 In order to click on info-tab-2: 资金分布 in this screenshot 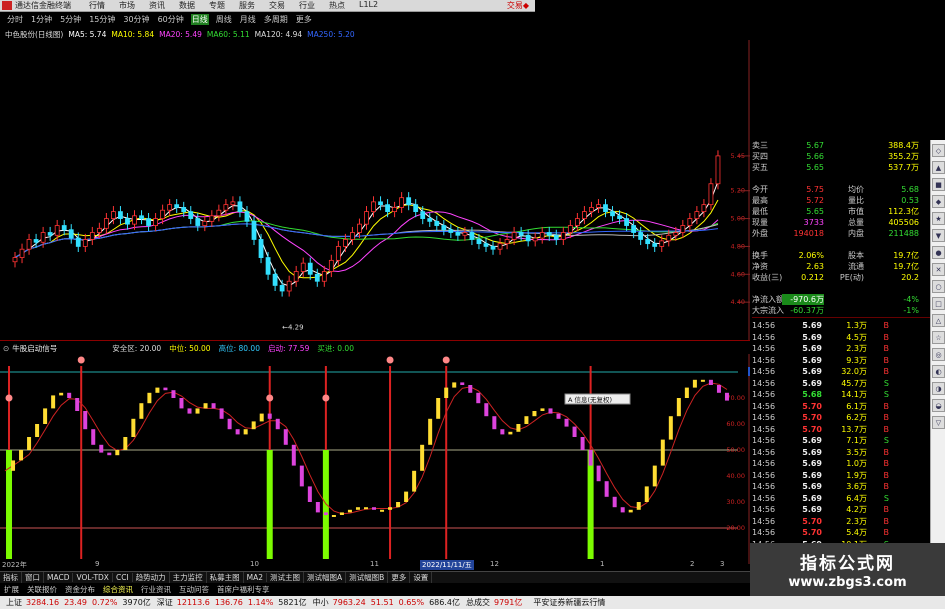, I will do `click(80, 589)`.